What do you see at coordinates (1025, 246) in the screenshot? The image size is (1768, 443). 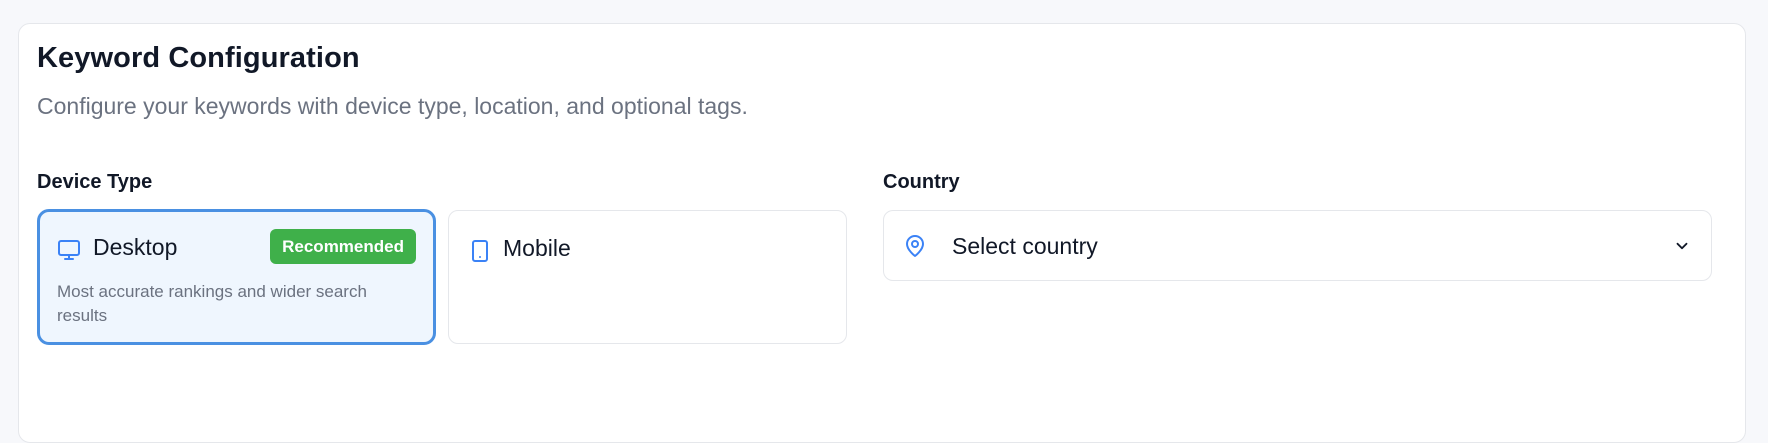 I see `country-select-value: Select country` at bounding box center [1025, 246].